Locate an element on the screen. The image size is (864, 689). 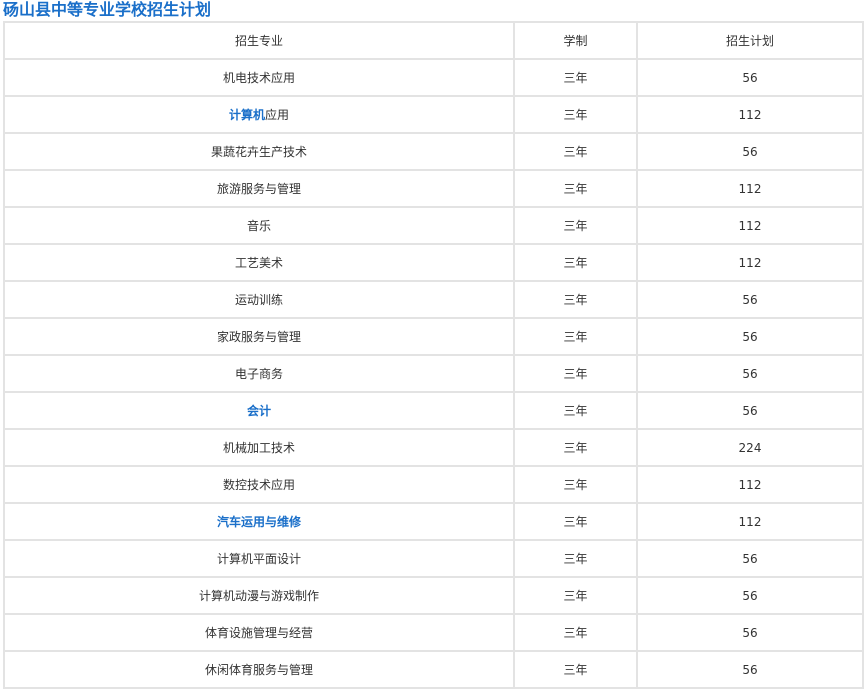
cell-major: 工艺美术 is located at coordinates (259, 262).